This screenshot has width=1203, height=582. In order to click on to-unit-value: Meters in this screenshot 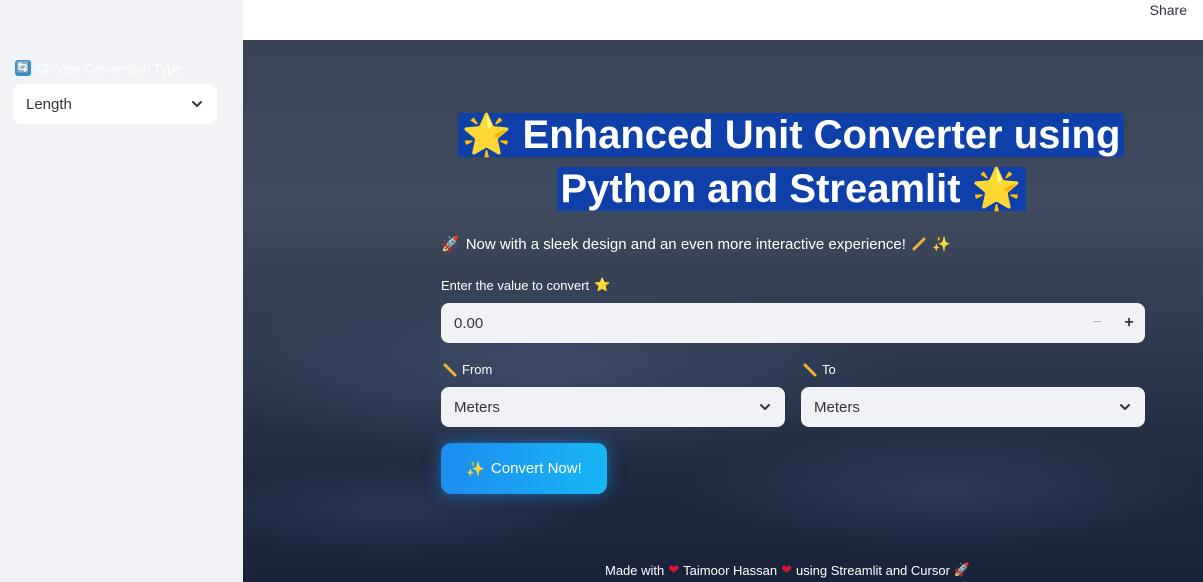, I will do `click(837, 407)`.